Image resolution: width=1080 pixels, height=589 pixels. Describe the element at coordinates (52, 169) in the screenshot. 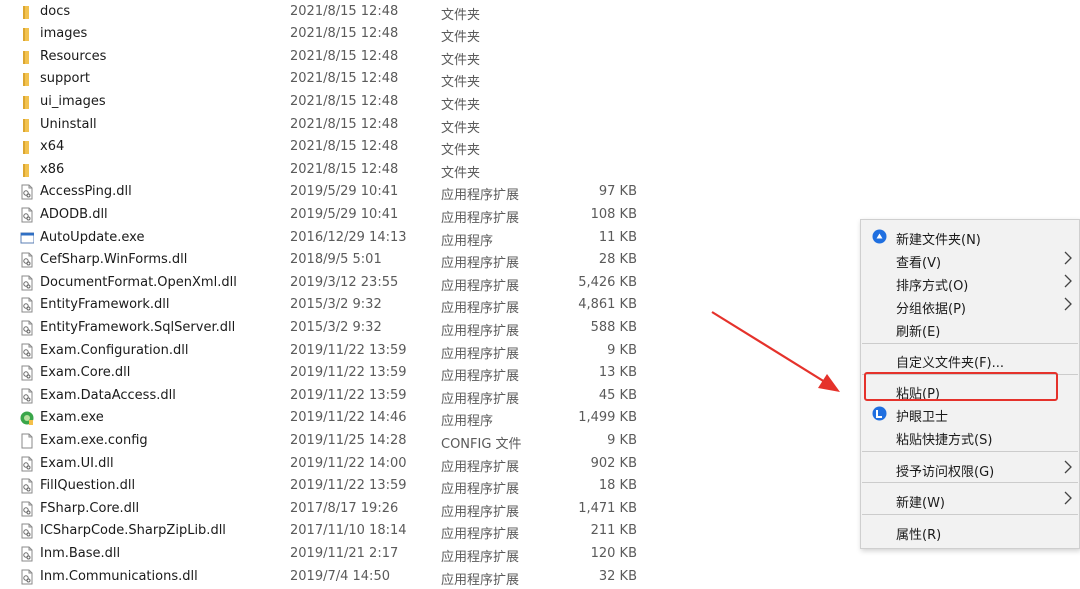

I see `file-name: x86` at that location.